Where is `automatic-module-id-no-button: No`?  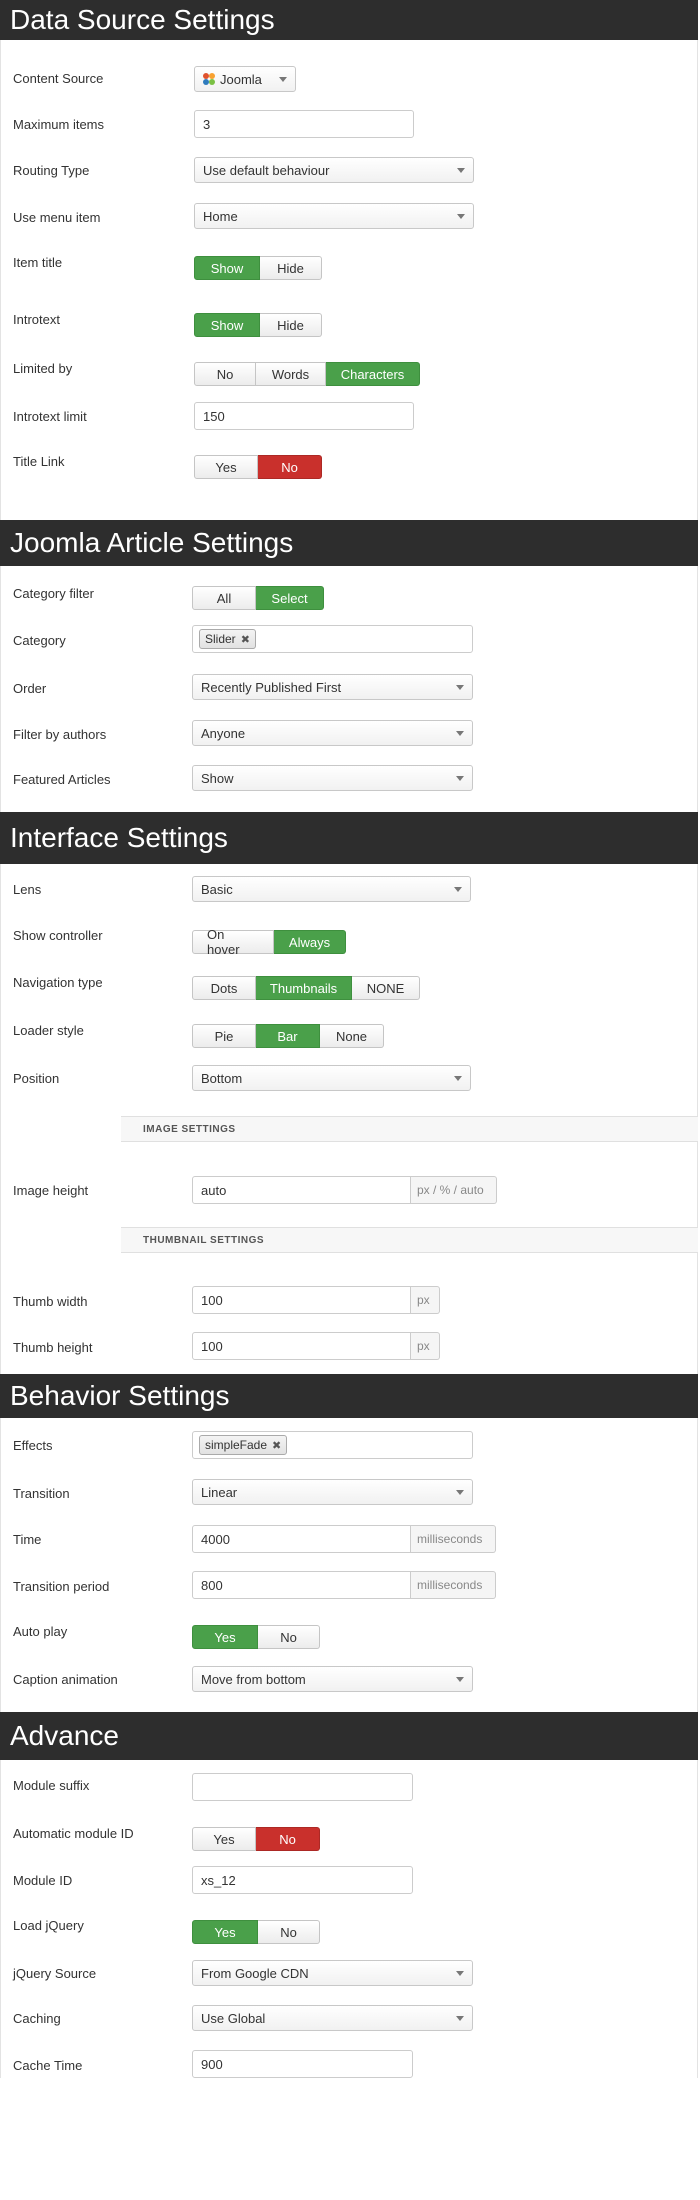 automatic-module-id-no-button: No is located at coordinates (288, 1839).